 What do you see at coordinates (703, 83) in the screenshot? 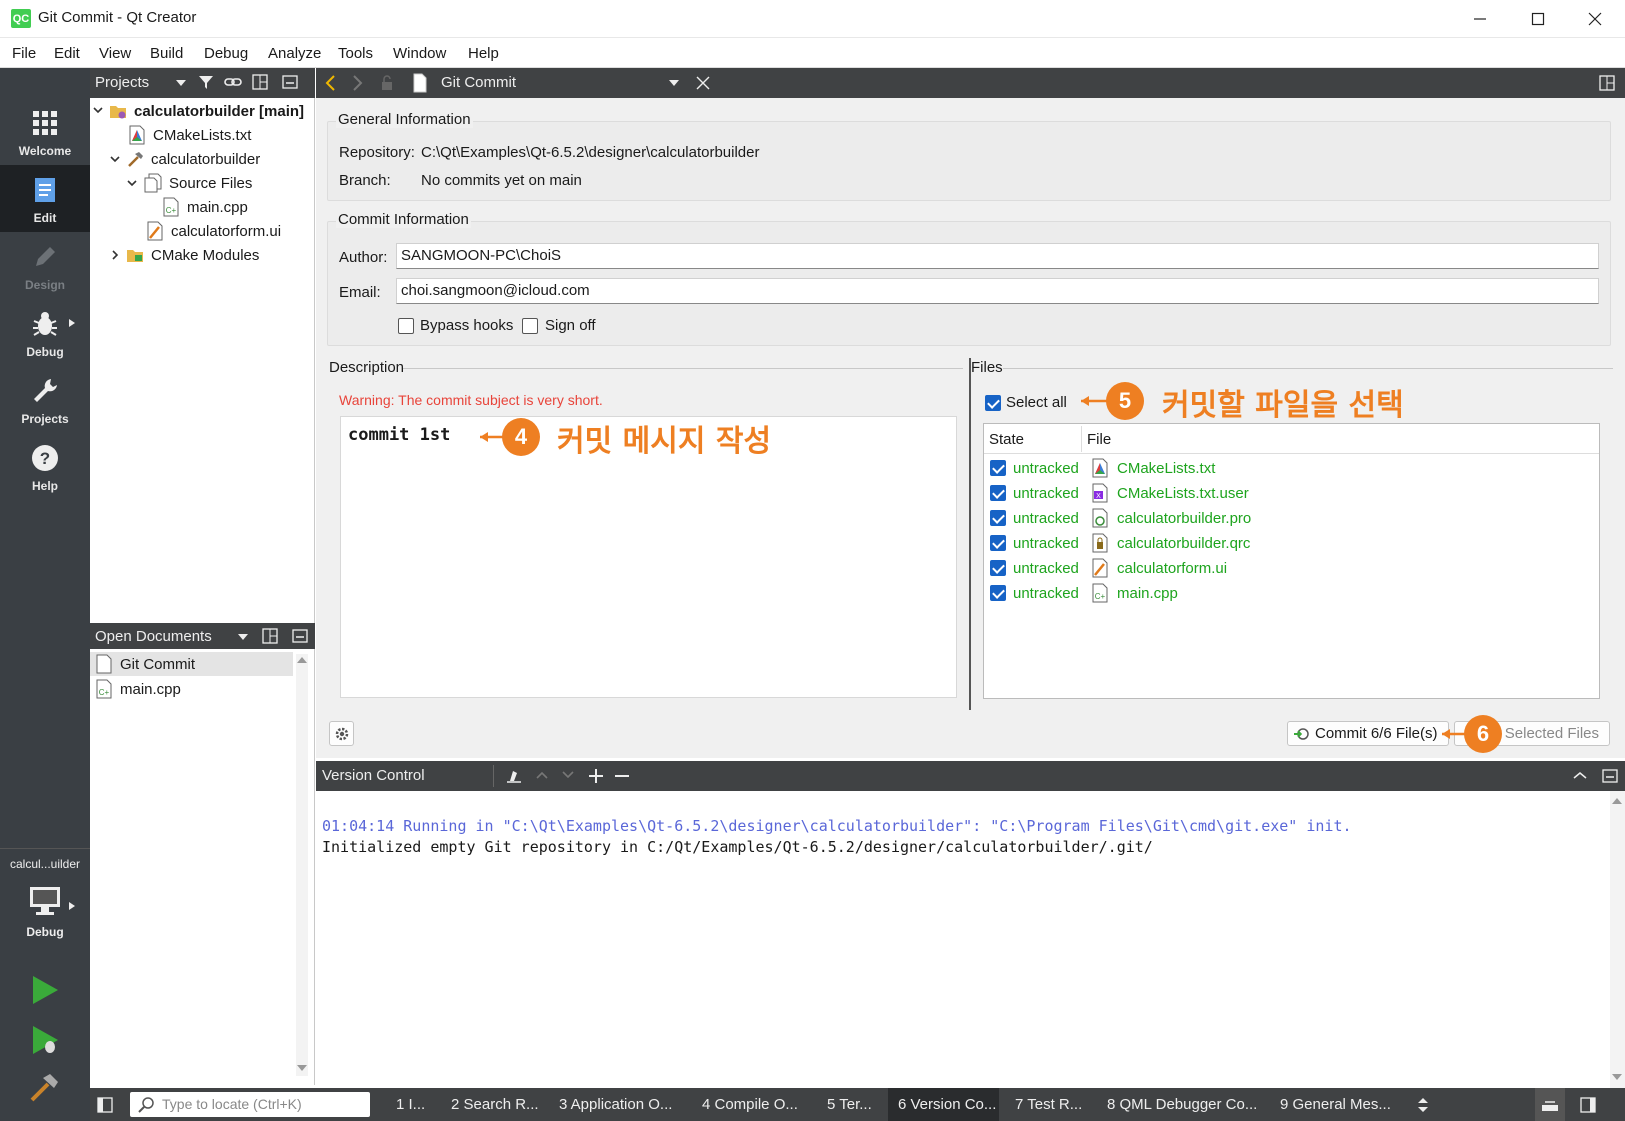
I see `close-document-icon` at bounding box center [703, 83].